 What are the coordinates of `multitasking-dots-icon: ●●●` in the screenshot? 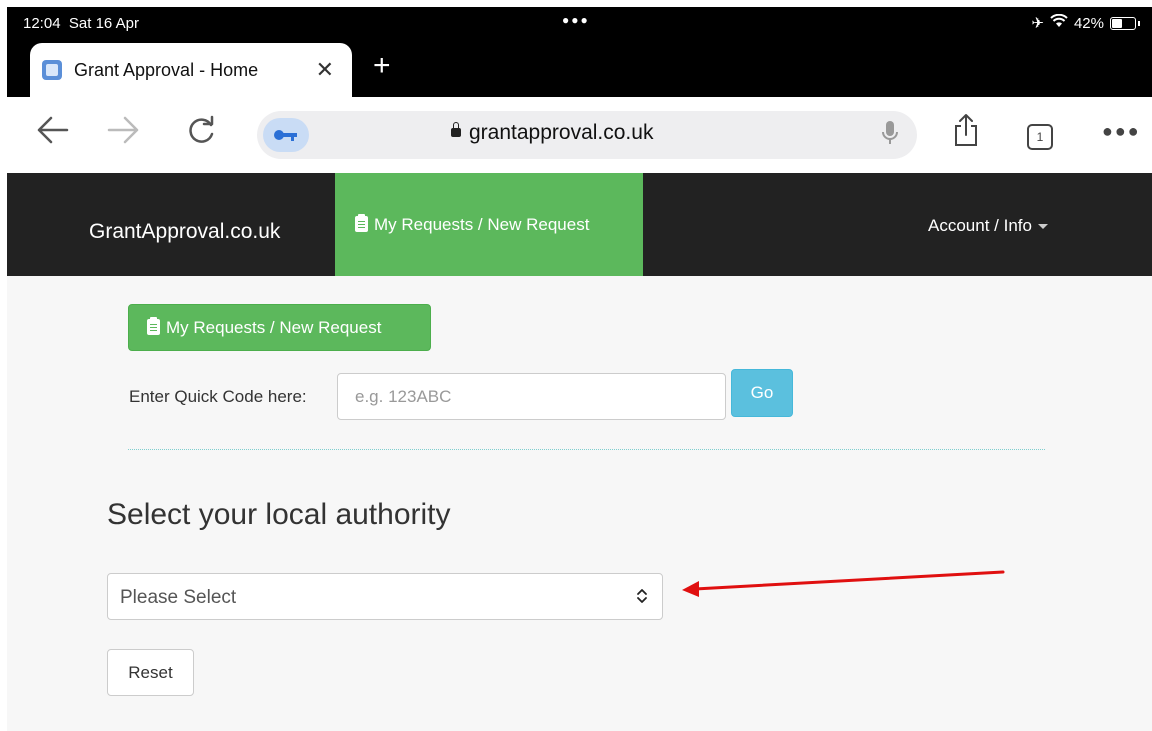 It's located at (576, 20).